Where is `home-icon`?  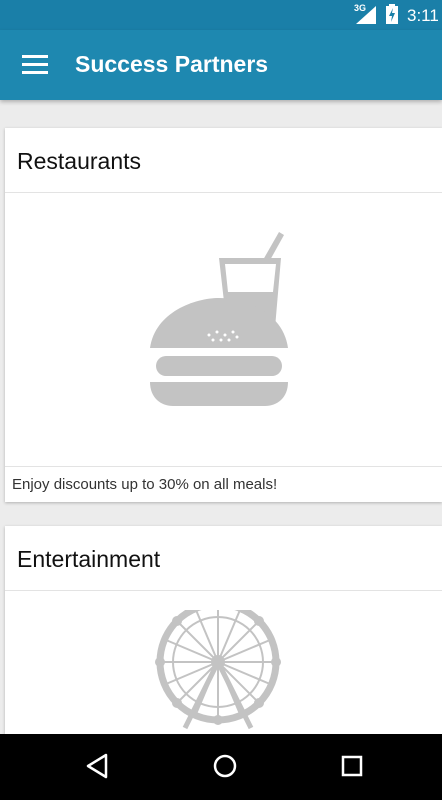
home-icon is located at coordinates (225, 766).